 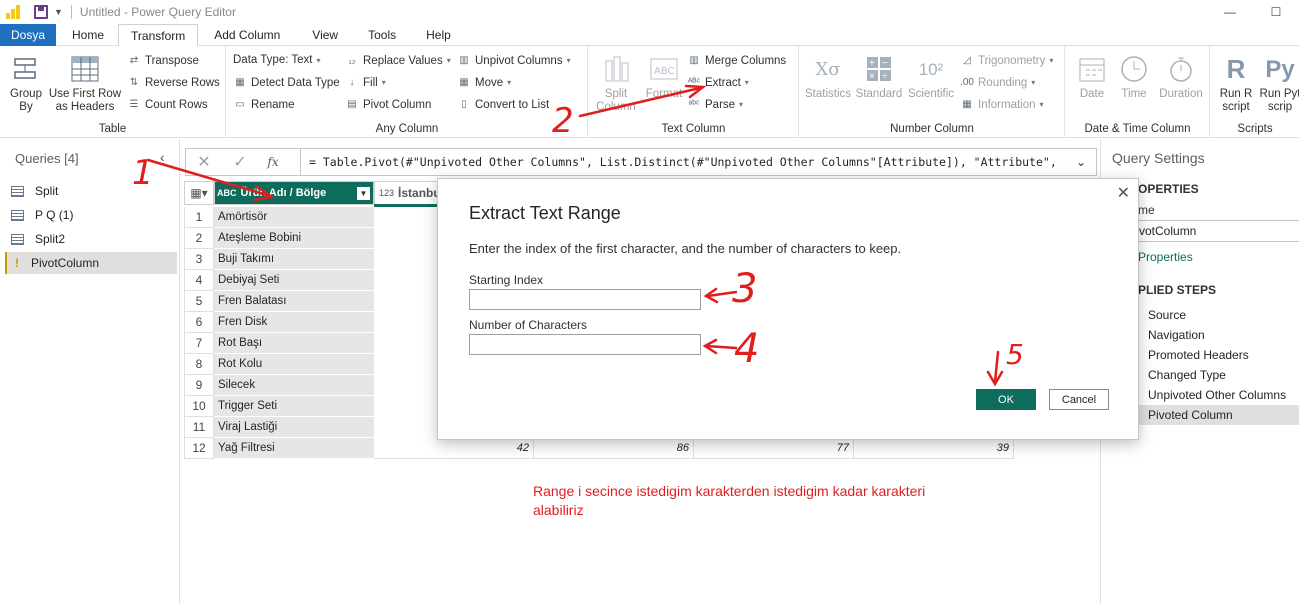 What do you see at coordinates (997, 82) in the screenshot?
I see `rounding-button: .00 Rounding ▾` at bounding box center [997, 82].